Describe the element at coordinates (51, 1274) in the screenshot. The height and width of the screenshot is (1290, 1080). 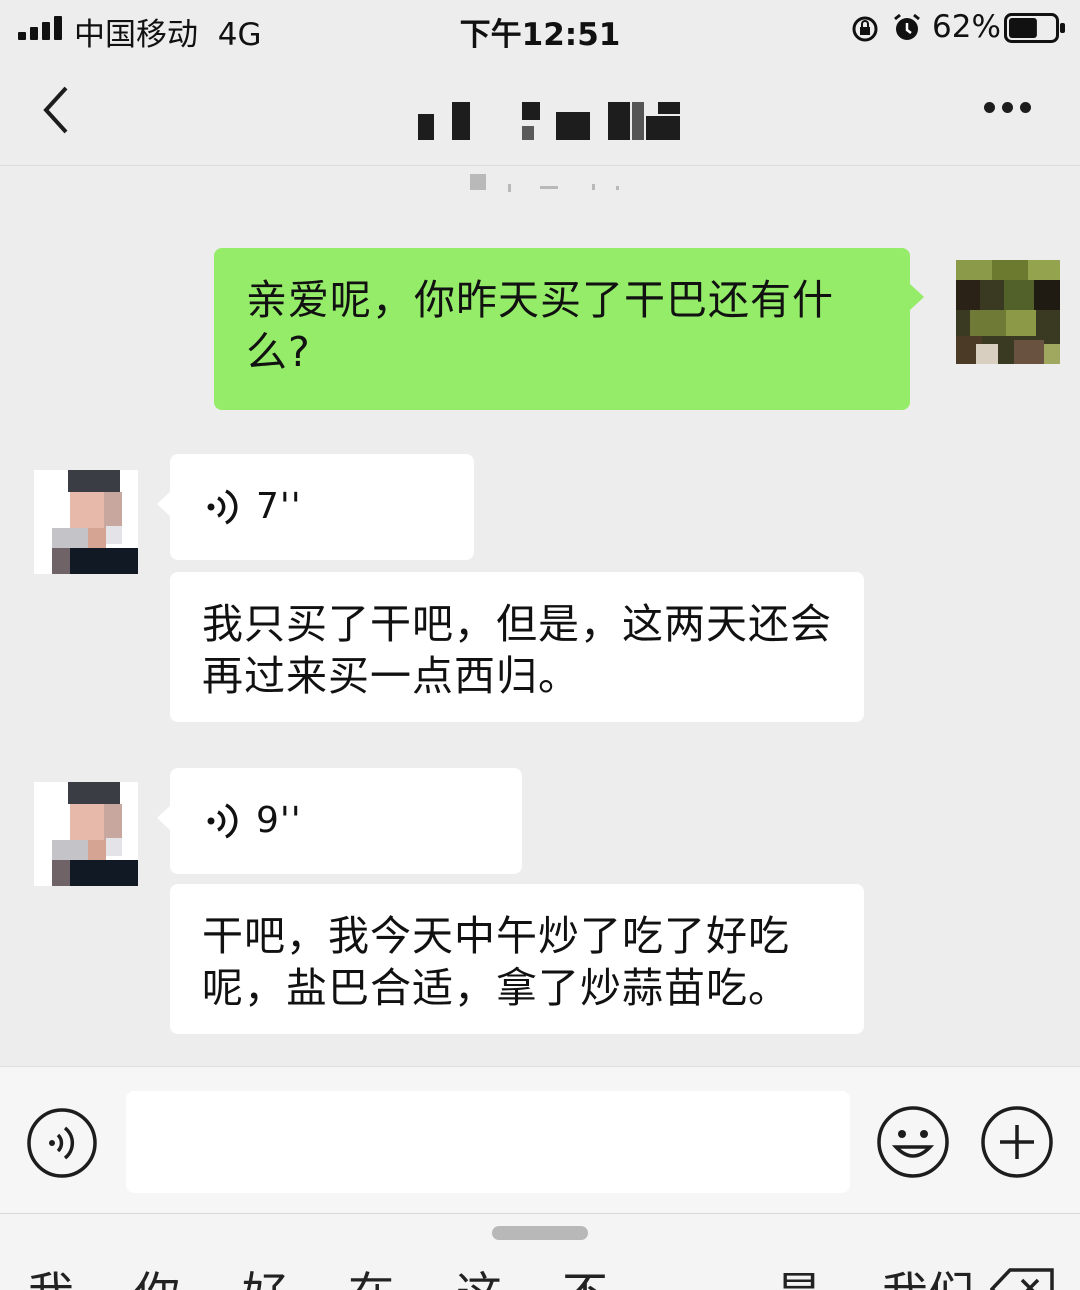
I see `candidate-word: 我` at that location.